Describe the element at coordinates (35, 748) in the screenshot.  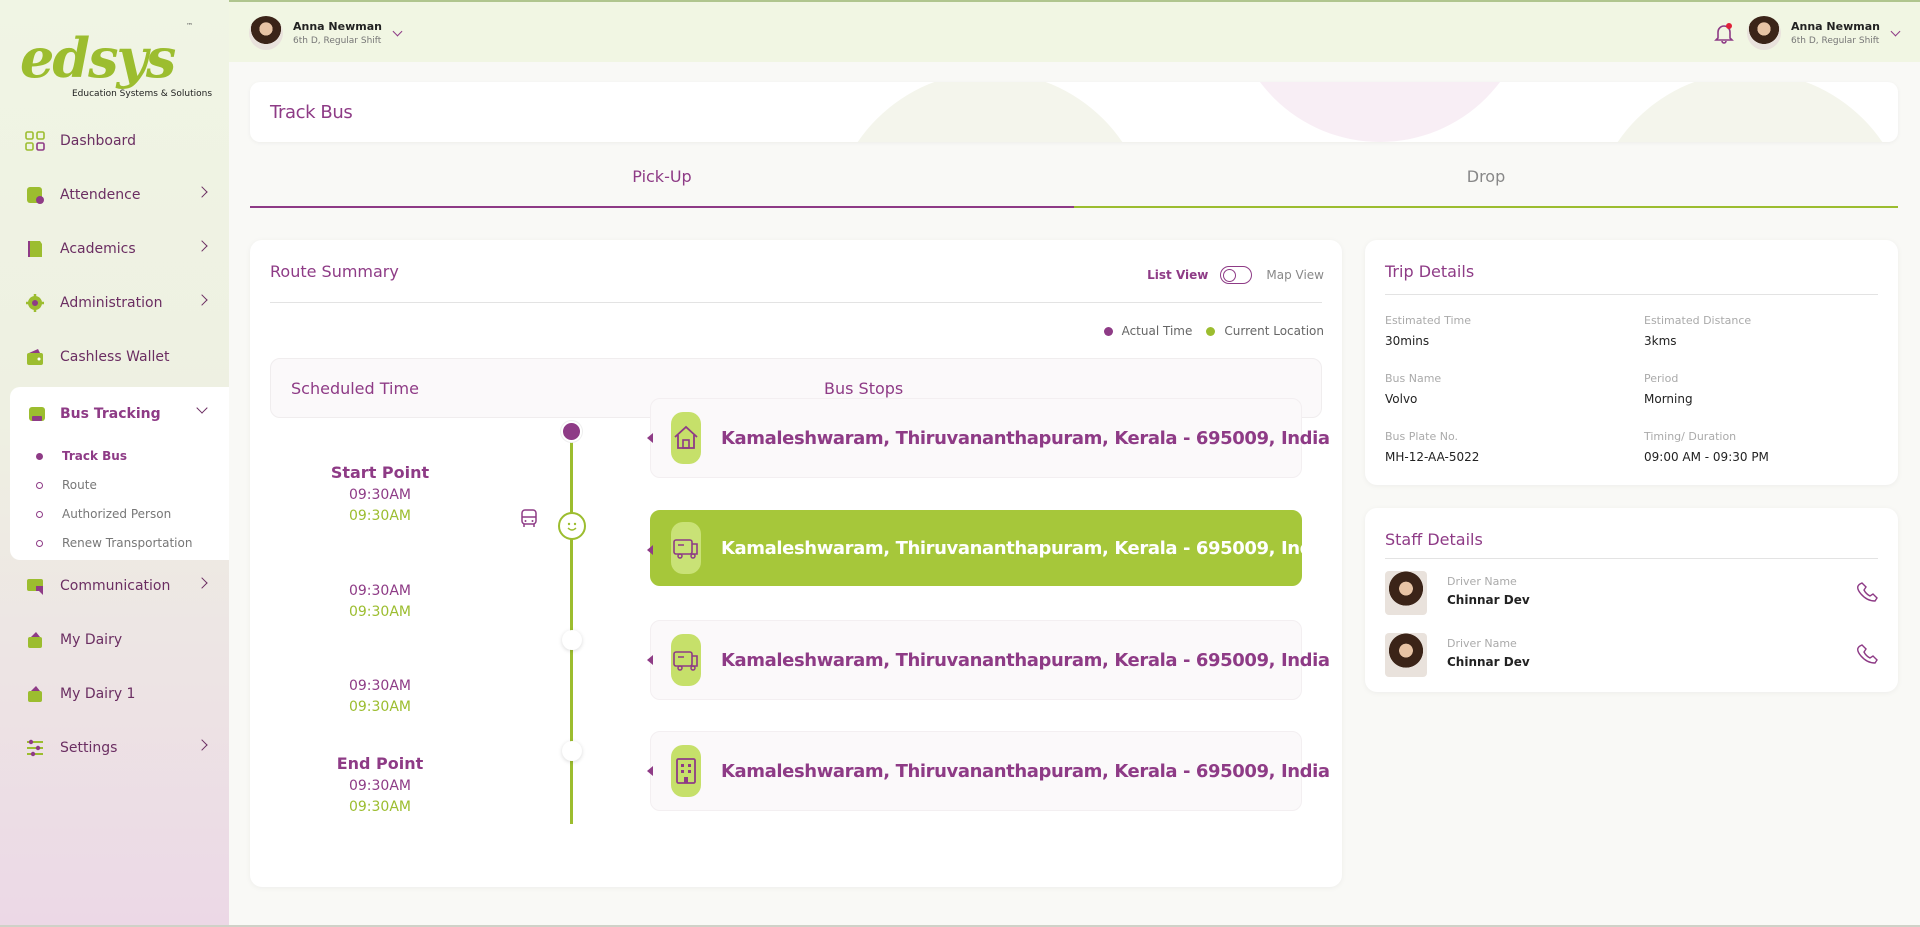
I see `settings-sliders-icon` at that location.